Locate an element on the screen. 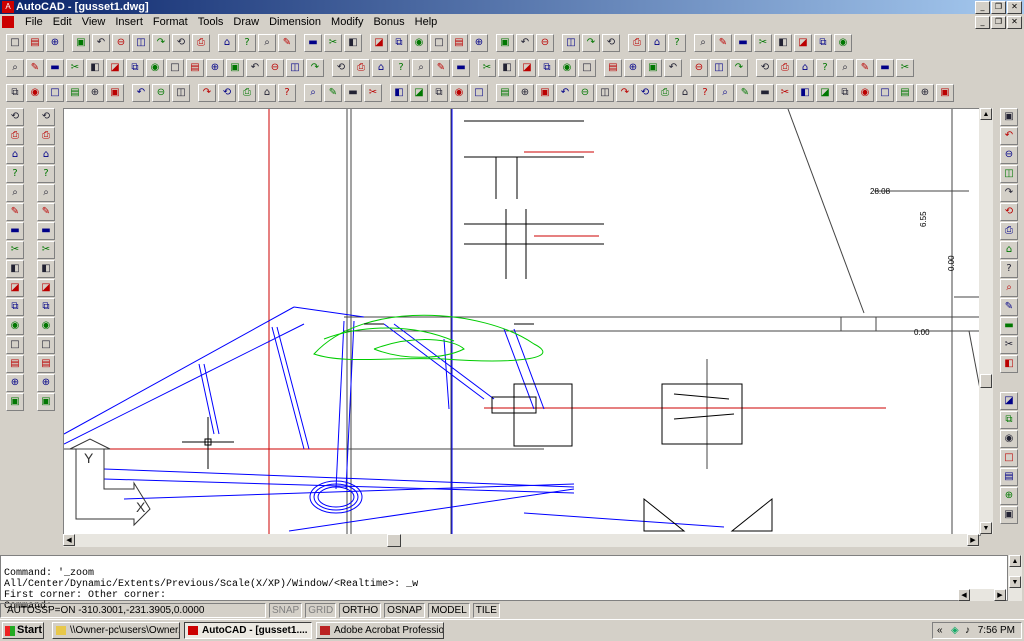 This screenshot has width=1024, height=641. osnap-tool-11-icon: ✎ is located at coordinates (1009, 307).